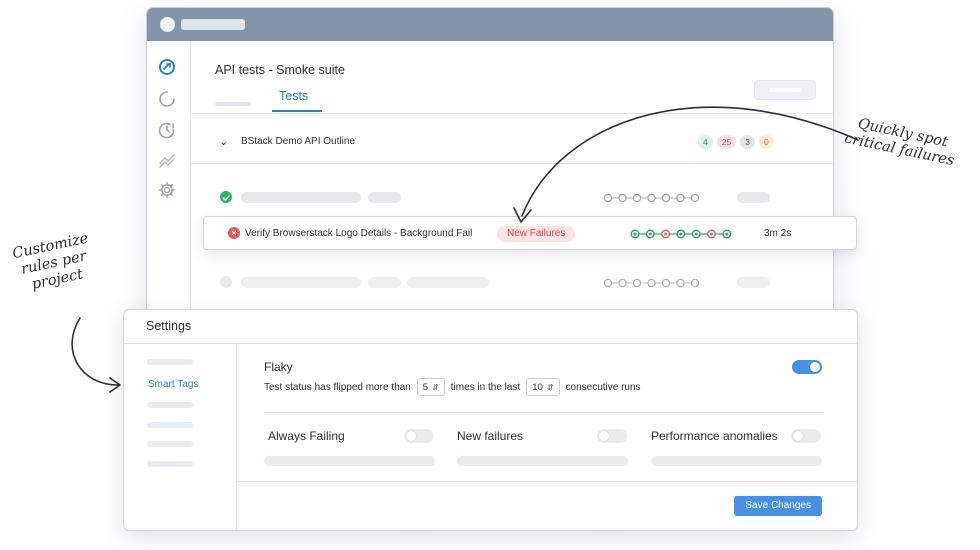 Image resolution: width=980 pixels, height=550 pixels. What do you see at coordinates (95, 351) in the screenshot?
I see `curved-arrow-to-settings` at bounding box center [95, 351].